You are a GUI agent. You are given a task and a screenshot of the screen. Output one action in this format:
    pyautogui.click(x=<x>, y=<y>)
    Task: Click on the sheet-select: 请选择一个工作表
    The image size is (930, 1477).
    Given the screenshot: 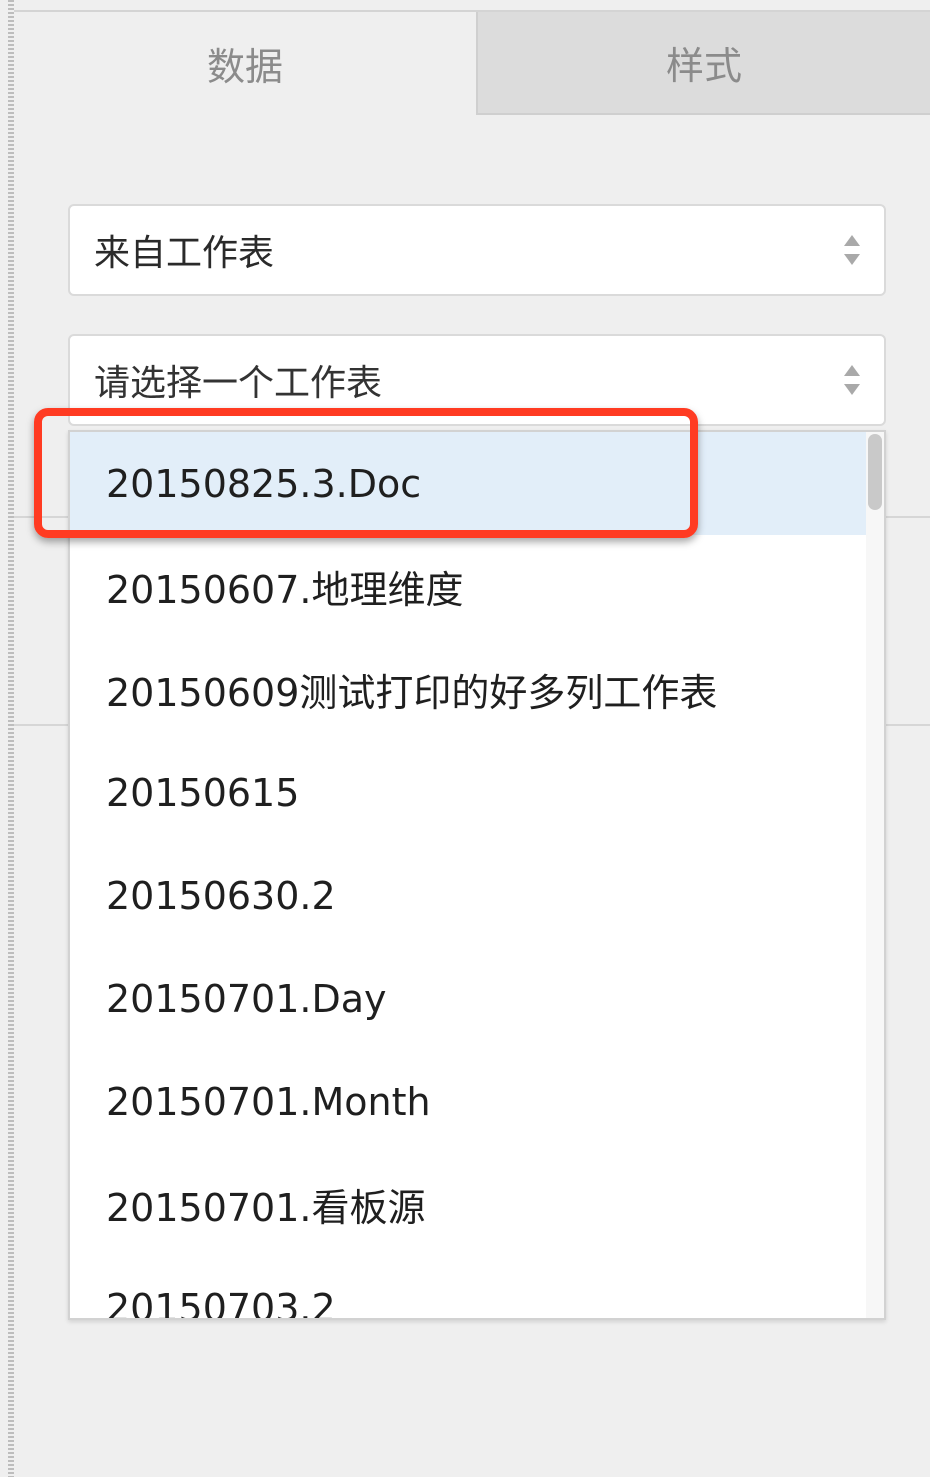 What is the action you would take?
    pyautogui.click(x=477, y=380)
    